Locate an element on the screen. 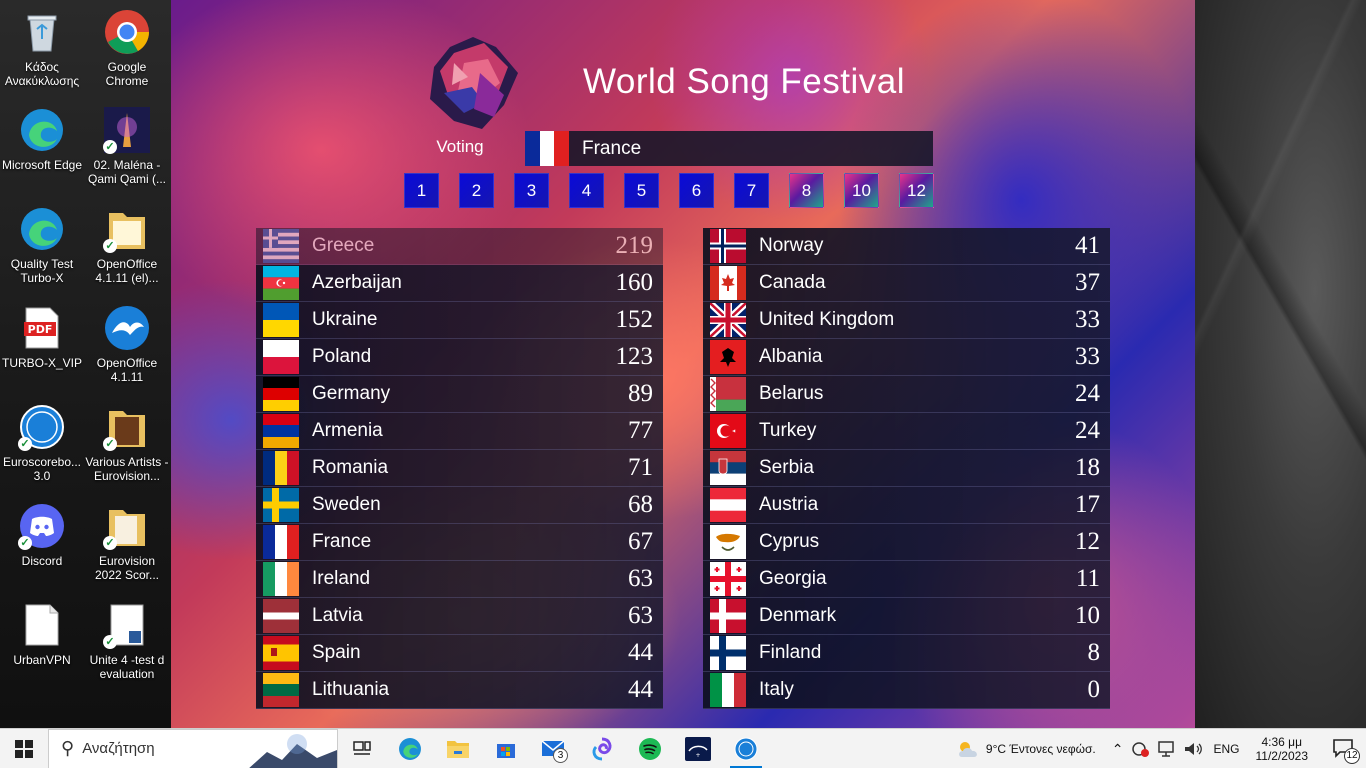  scoreboard-row: Norway 41 is located at coordinates (906, 246).